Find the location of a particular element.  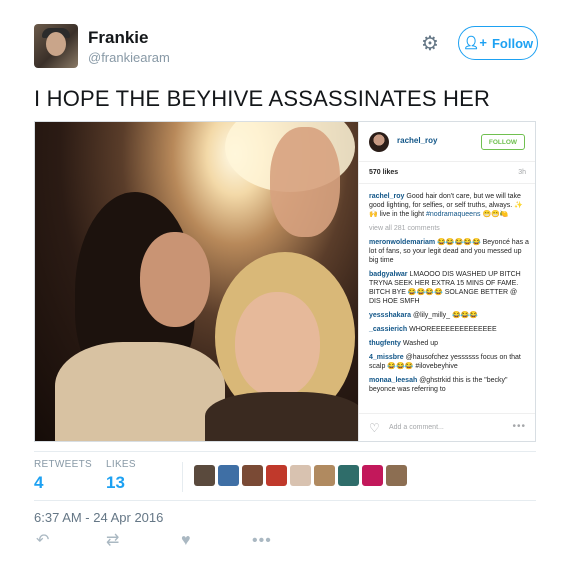

retweets-count: 4 is located at coordinates (39, 482).